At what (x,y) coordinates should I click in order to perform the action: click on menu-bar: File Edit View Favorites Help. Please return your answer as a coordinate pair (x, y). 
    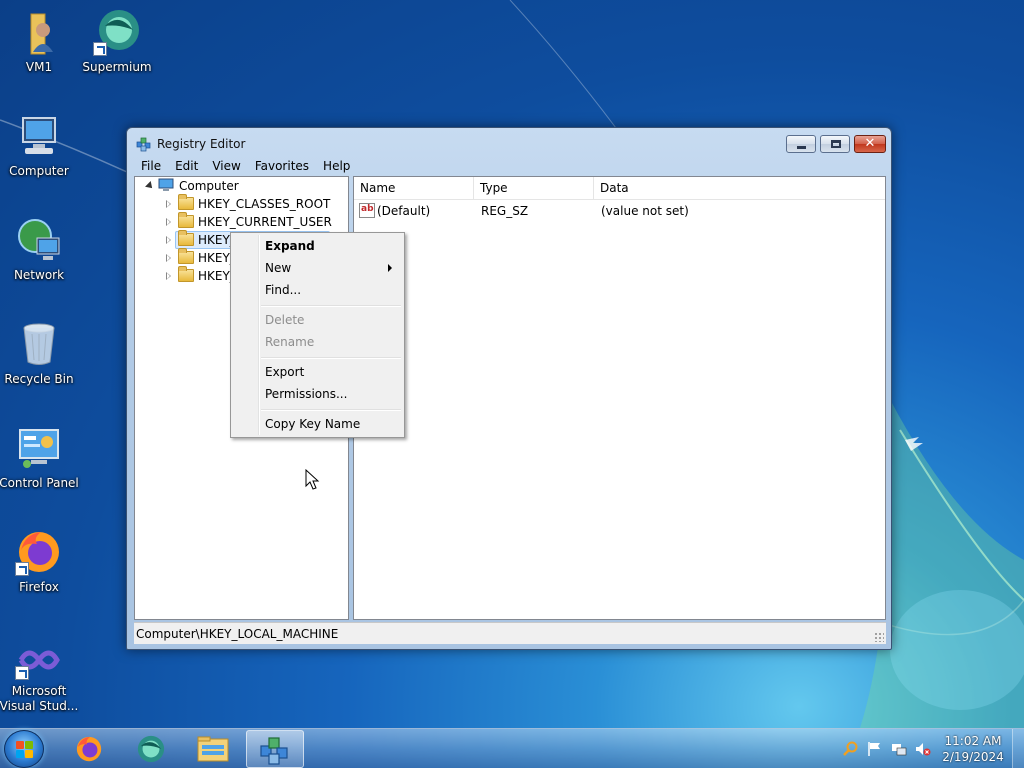
    Looking at the image, I should click on (509, 166).